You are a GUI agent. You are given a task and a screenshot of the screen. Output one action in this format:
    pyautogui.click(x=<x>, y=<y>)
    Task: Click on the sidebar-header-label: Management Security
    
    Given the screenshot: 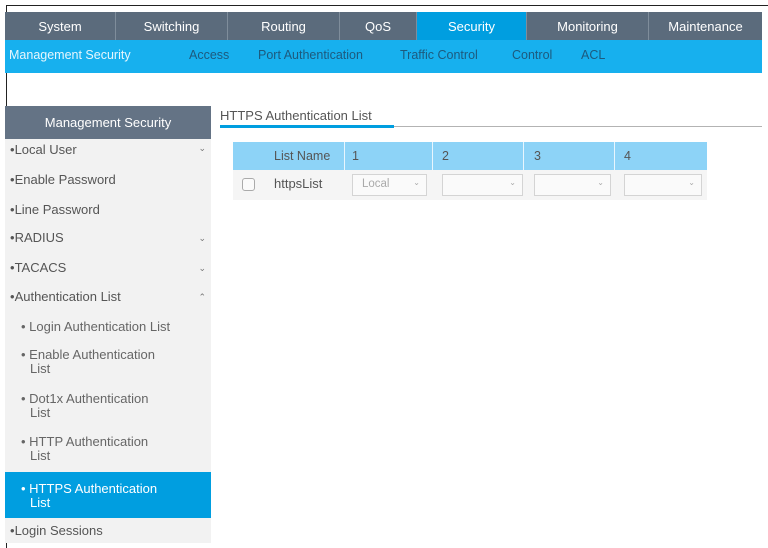 What is the action you would take?
    pyautogui.click(x=108, y=122)
    